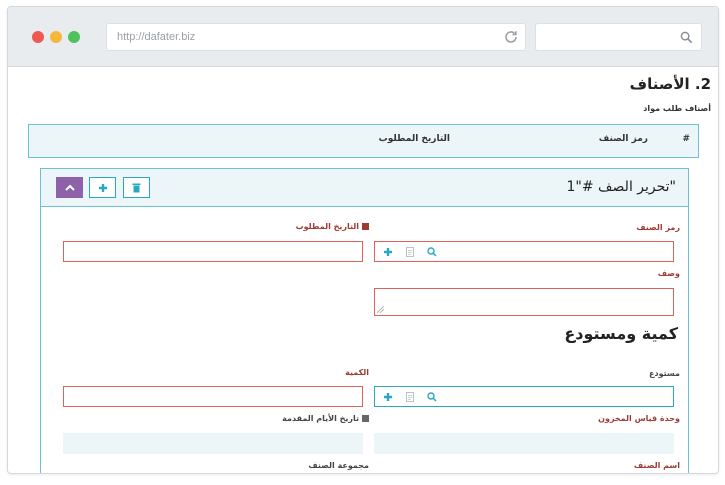 This screenshot has width=725, height=485. I want to click on items-table-header: # رمز الصنف التاريخ المطلوب, so click(363, 141).